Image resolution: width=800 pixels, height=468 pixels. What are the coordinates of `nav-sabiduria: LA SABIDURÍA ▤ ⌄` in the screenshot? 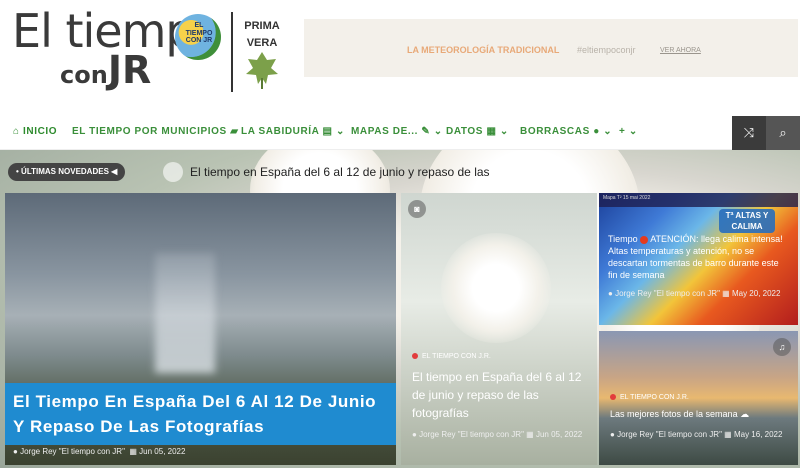 It's located at (293, 131).